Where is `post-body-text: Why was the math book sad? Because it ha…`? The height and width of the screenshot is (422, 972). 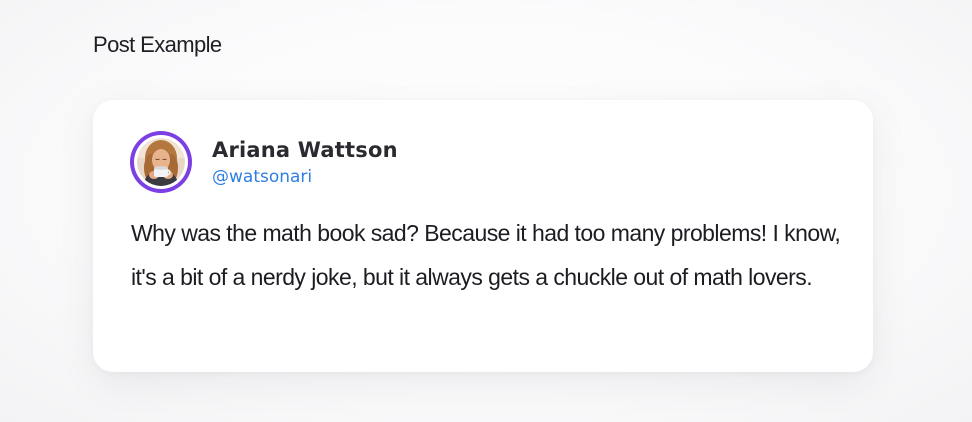
post-body-text: Why was the math book sad? Because it ha… is located at coordinates (486, 255).